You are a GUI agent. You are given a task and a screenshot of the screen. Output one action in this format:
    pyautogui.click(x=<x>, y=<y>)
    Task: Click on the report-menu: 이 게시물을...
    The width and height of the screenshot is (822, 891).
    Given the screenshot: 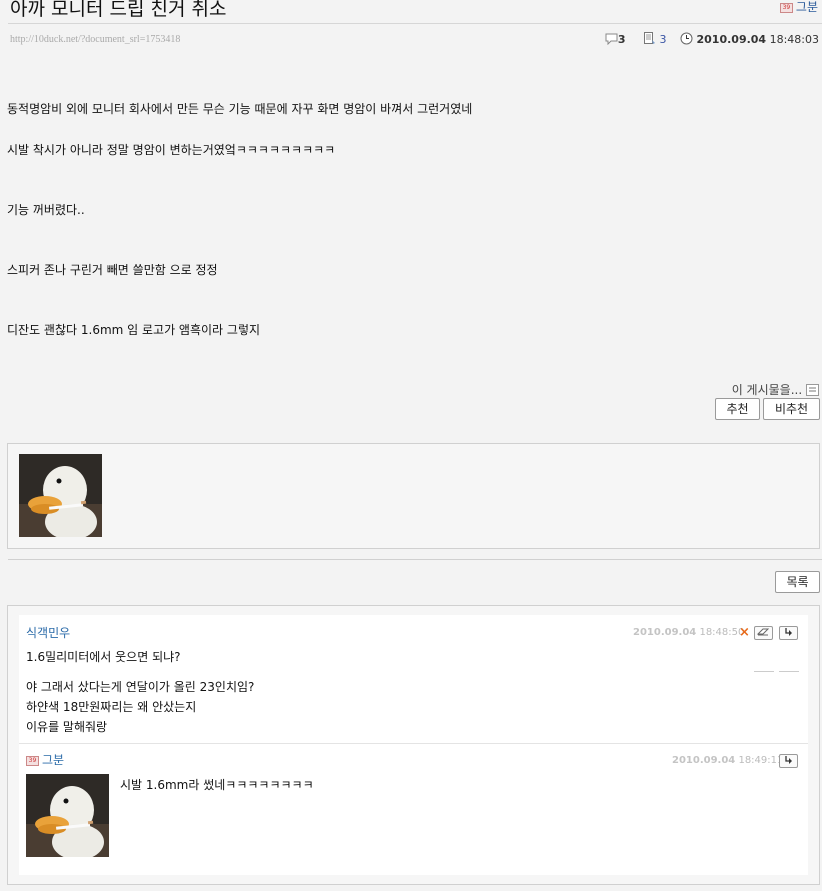 What is the action you would take?
    pyautogui.click(x=776, y=389)
    